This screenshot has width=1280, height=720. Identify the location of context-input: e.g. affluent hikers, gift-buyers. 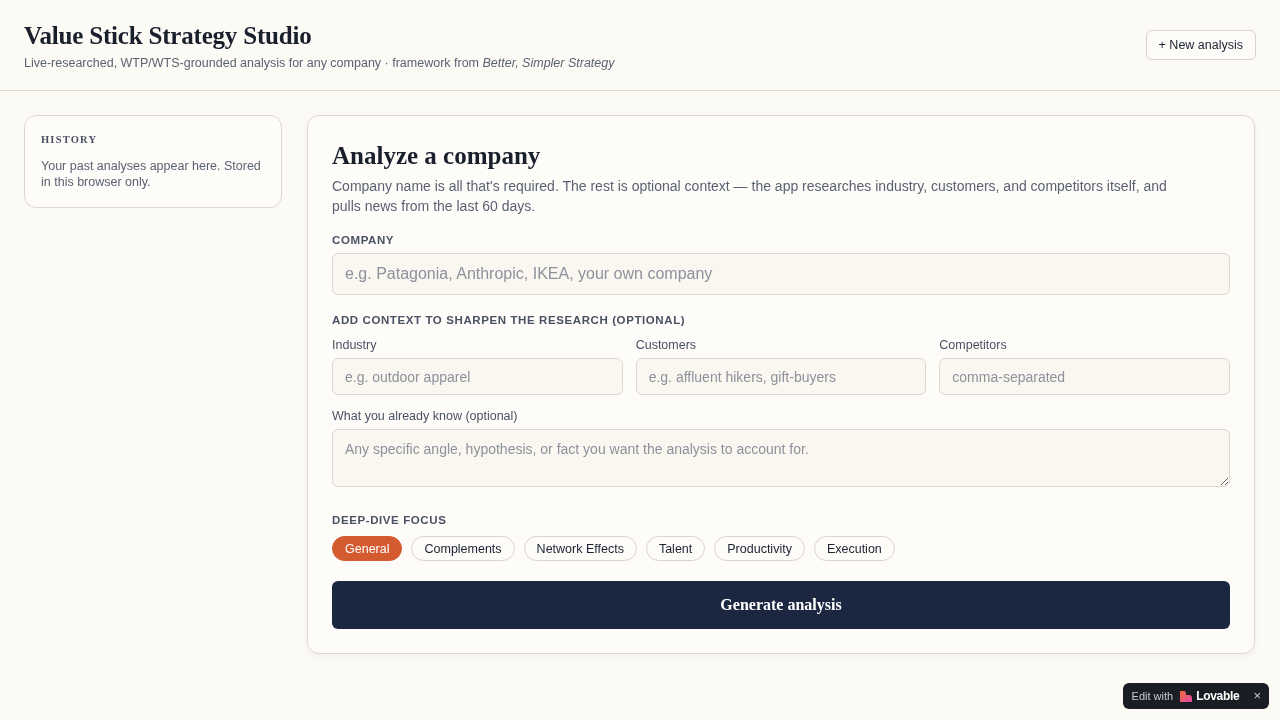
(781, 376).